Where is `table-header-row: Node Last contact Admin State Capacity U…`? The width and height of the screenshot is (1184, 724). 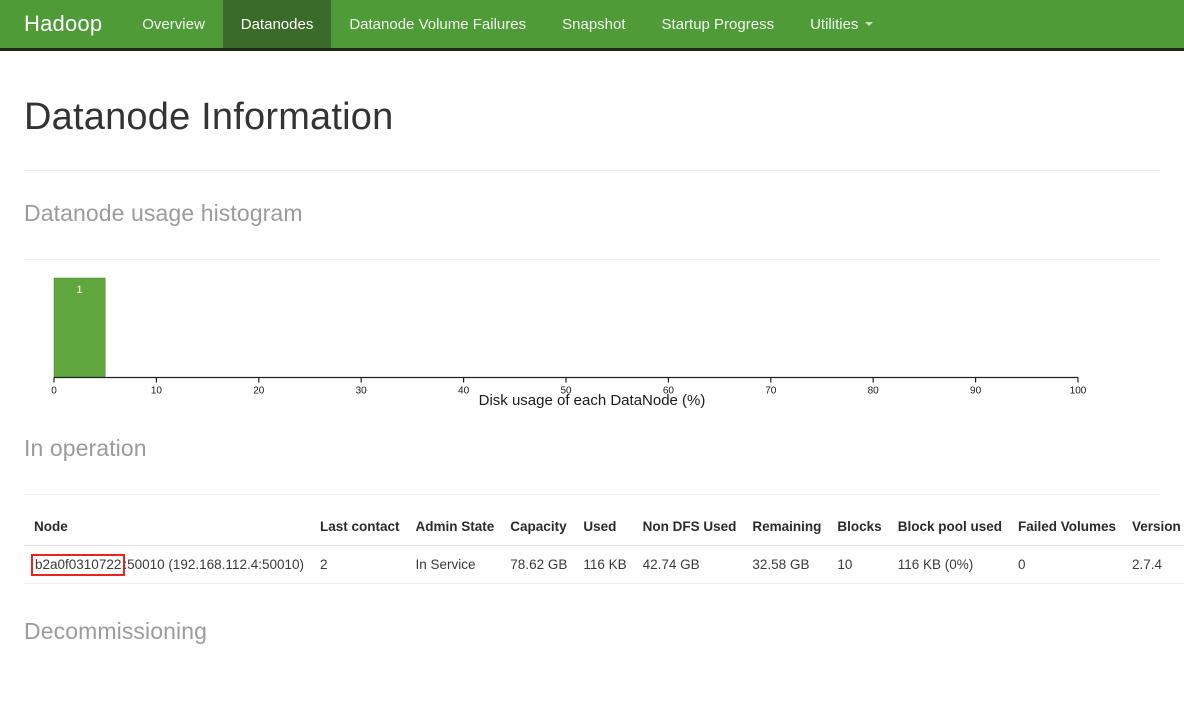 table-header-row: Node Last contact Admin State Capacity U… is located at coordinates (604, 529).